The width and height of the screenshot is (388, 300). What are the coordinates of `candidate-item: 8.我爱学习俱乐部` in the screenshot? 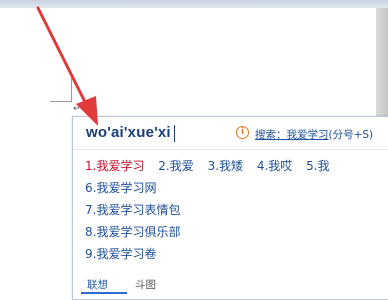 It's located at (132, 234).